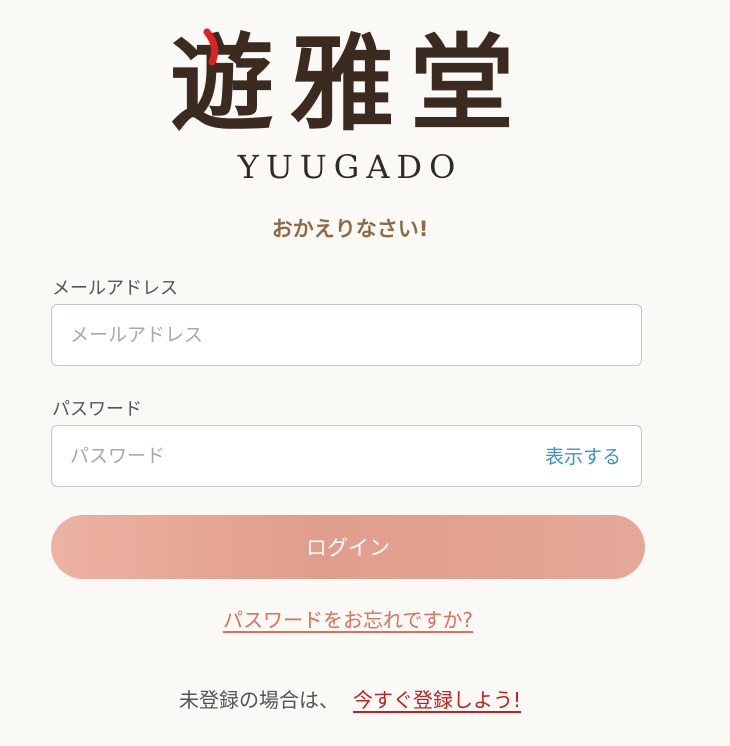  Describe the element at coordinates (350, 229) in the screenshot. I see `welcome-heading: おかえりなさい!` at that location.